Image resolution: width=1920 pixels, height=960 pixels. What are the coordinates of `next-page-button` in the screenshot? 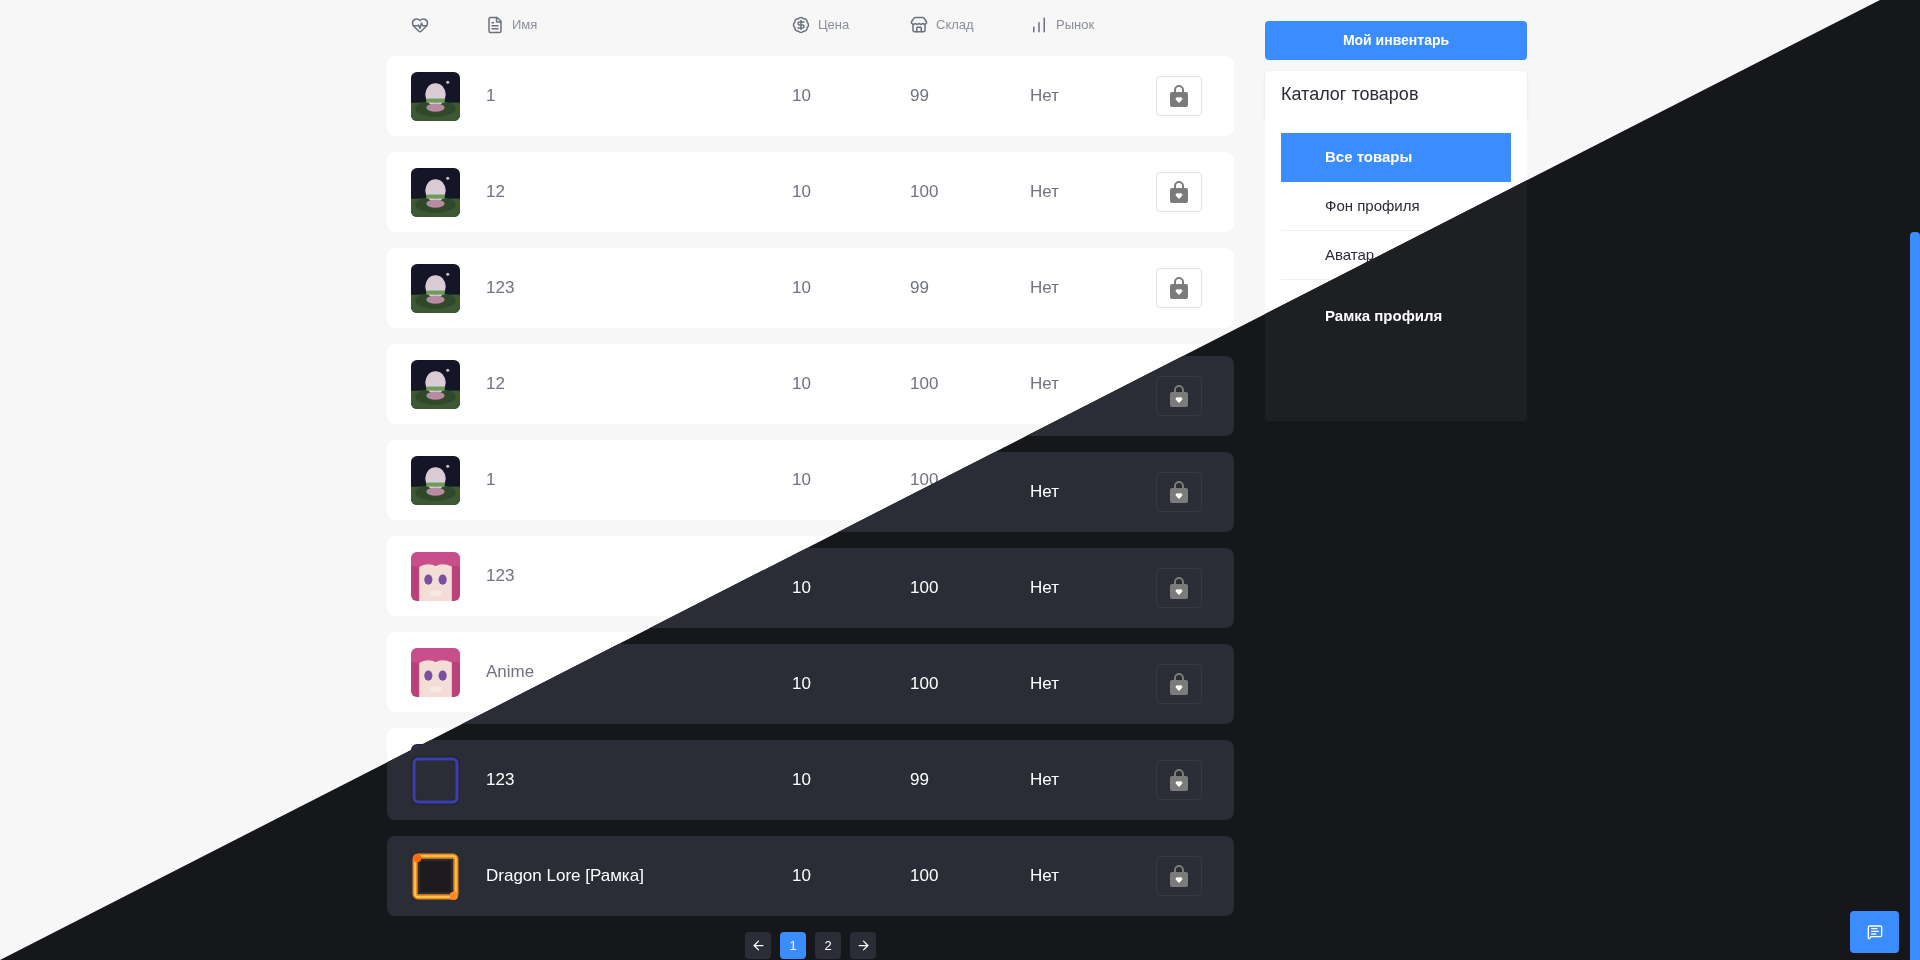 It's located at (863, 945).